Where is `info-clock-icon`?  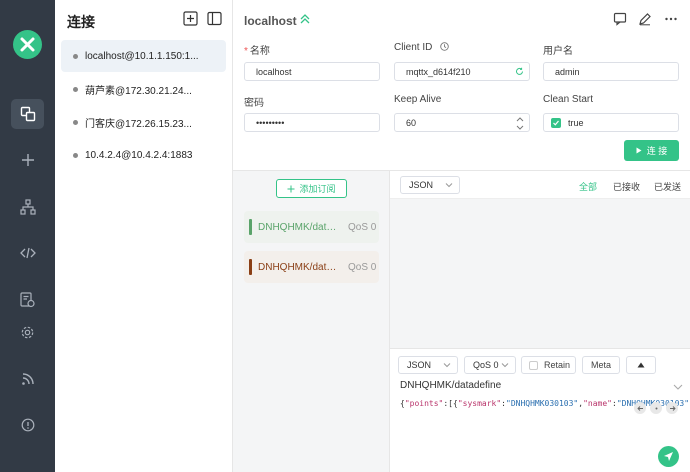
info-clock-icon is located at coordinates (444, 48).